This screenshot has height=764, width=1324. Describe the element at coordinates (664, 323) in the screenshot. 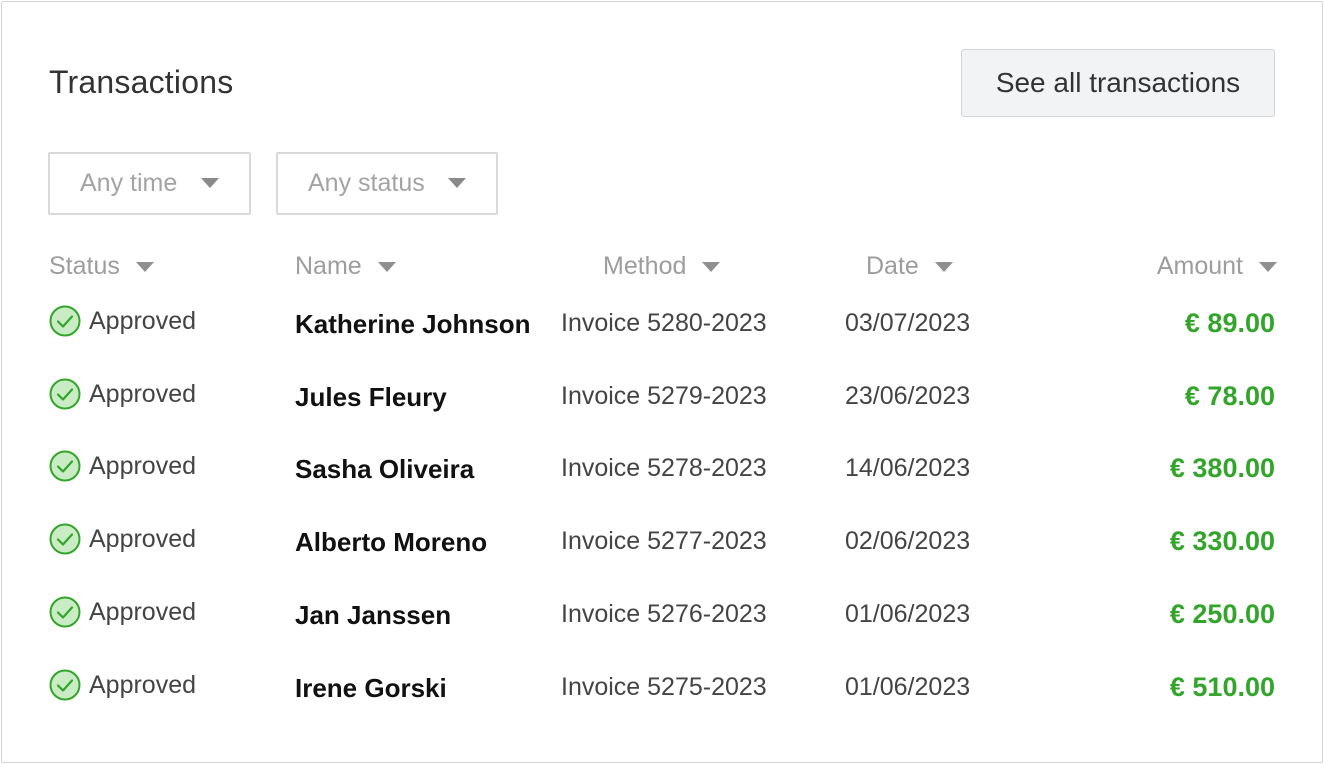

I see `payment-method: Invoice 5280-2023` at that location.